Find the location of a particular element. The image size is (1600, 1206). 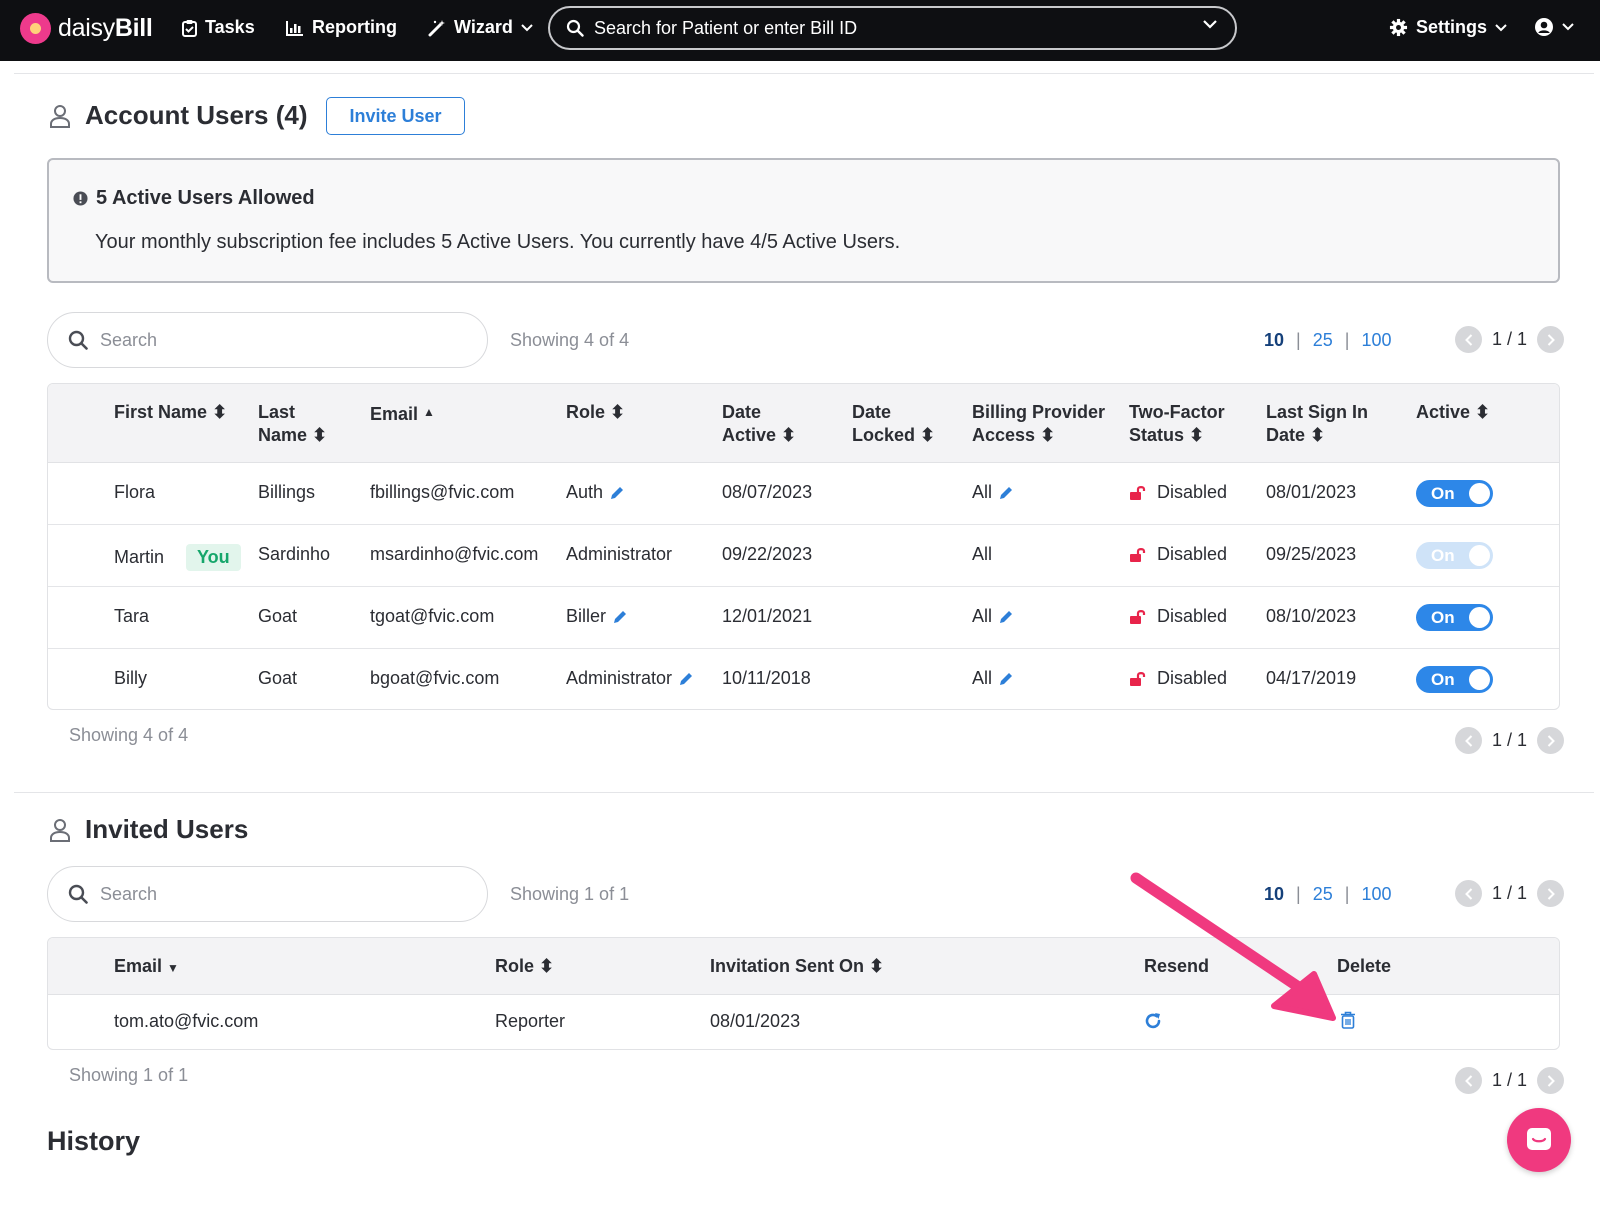

col-billing-provider-access: Billing Provider Access ⬍ is located at coordinates (1038, 424).